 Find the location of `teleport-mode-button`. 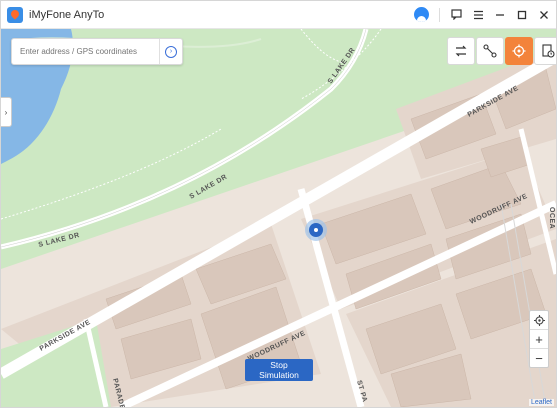

teleport-mode-button is located at coordinates (519, 51).